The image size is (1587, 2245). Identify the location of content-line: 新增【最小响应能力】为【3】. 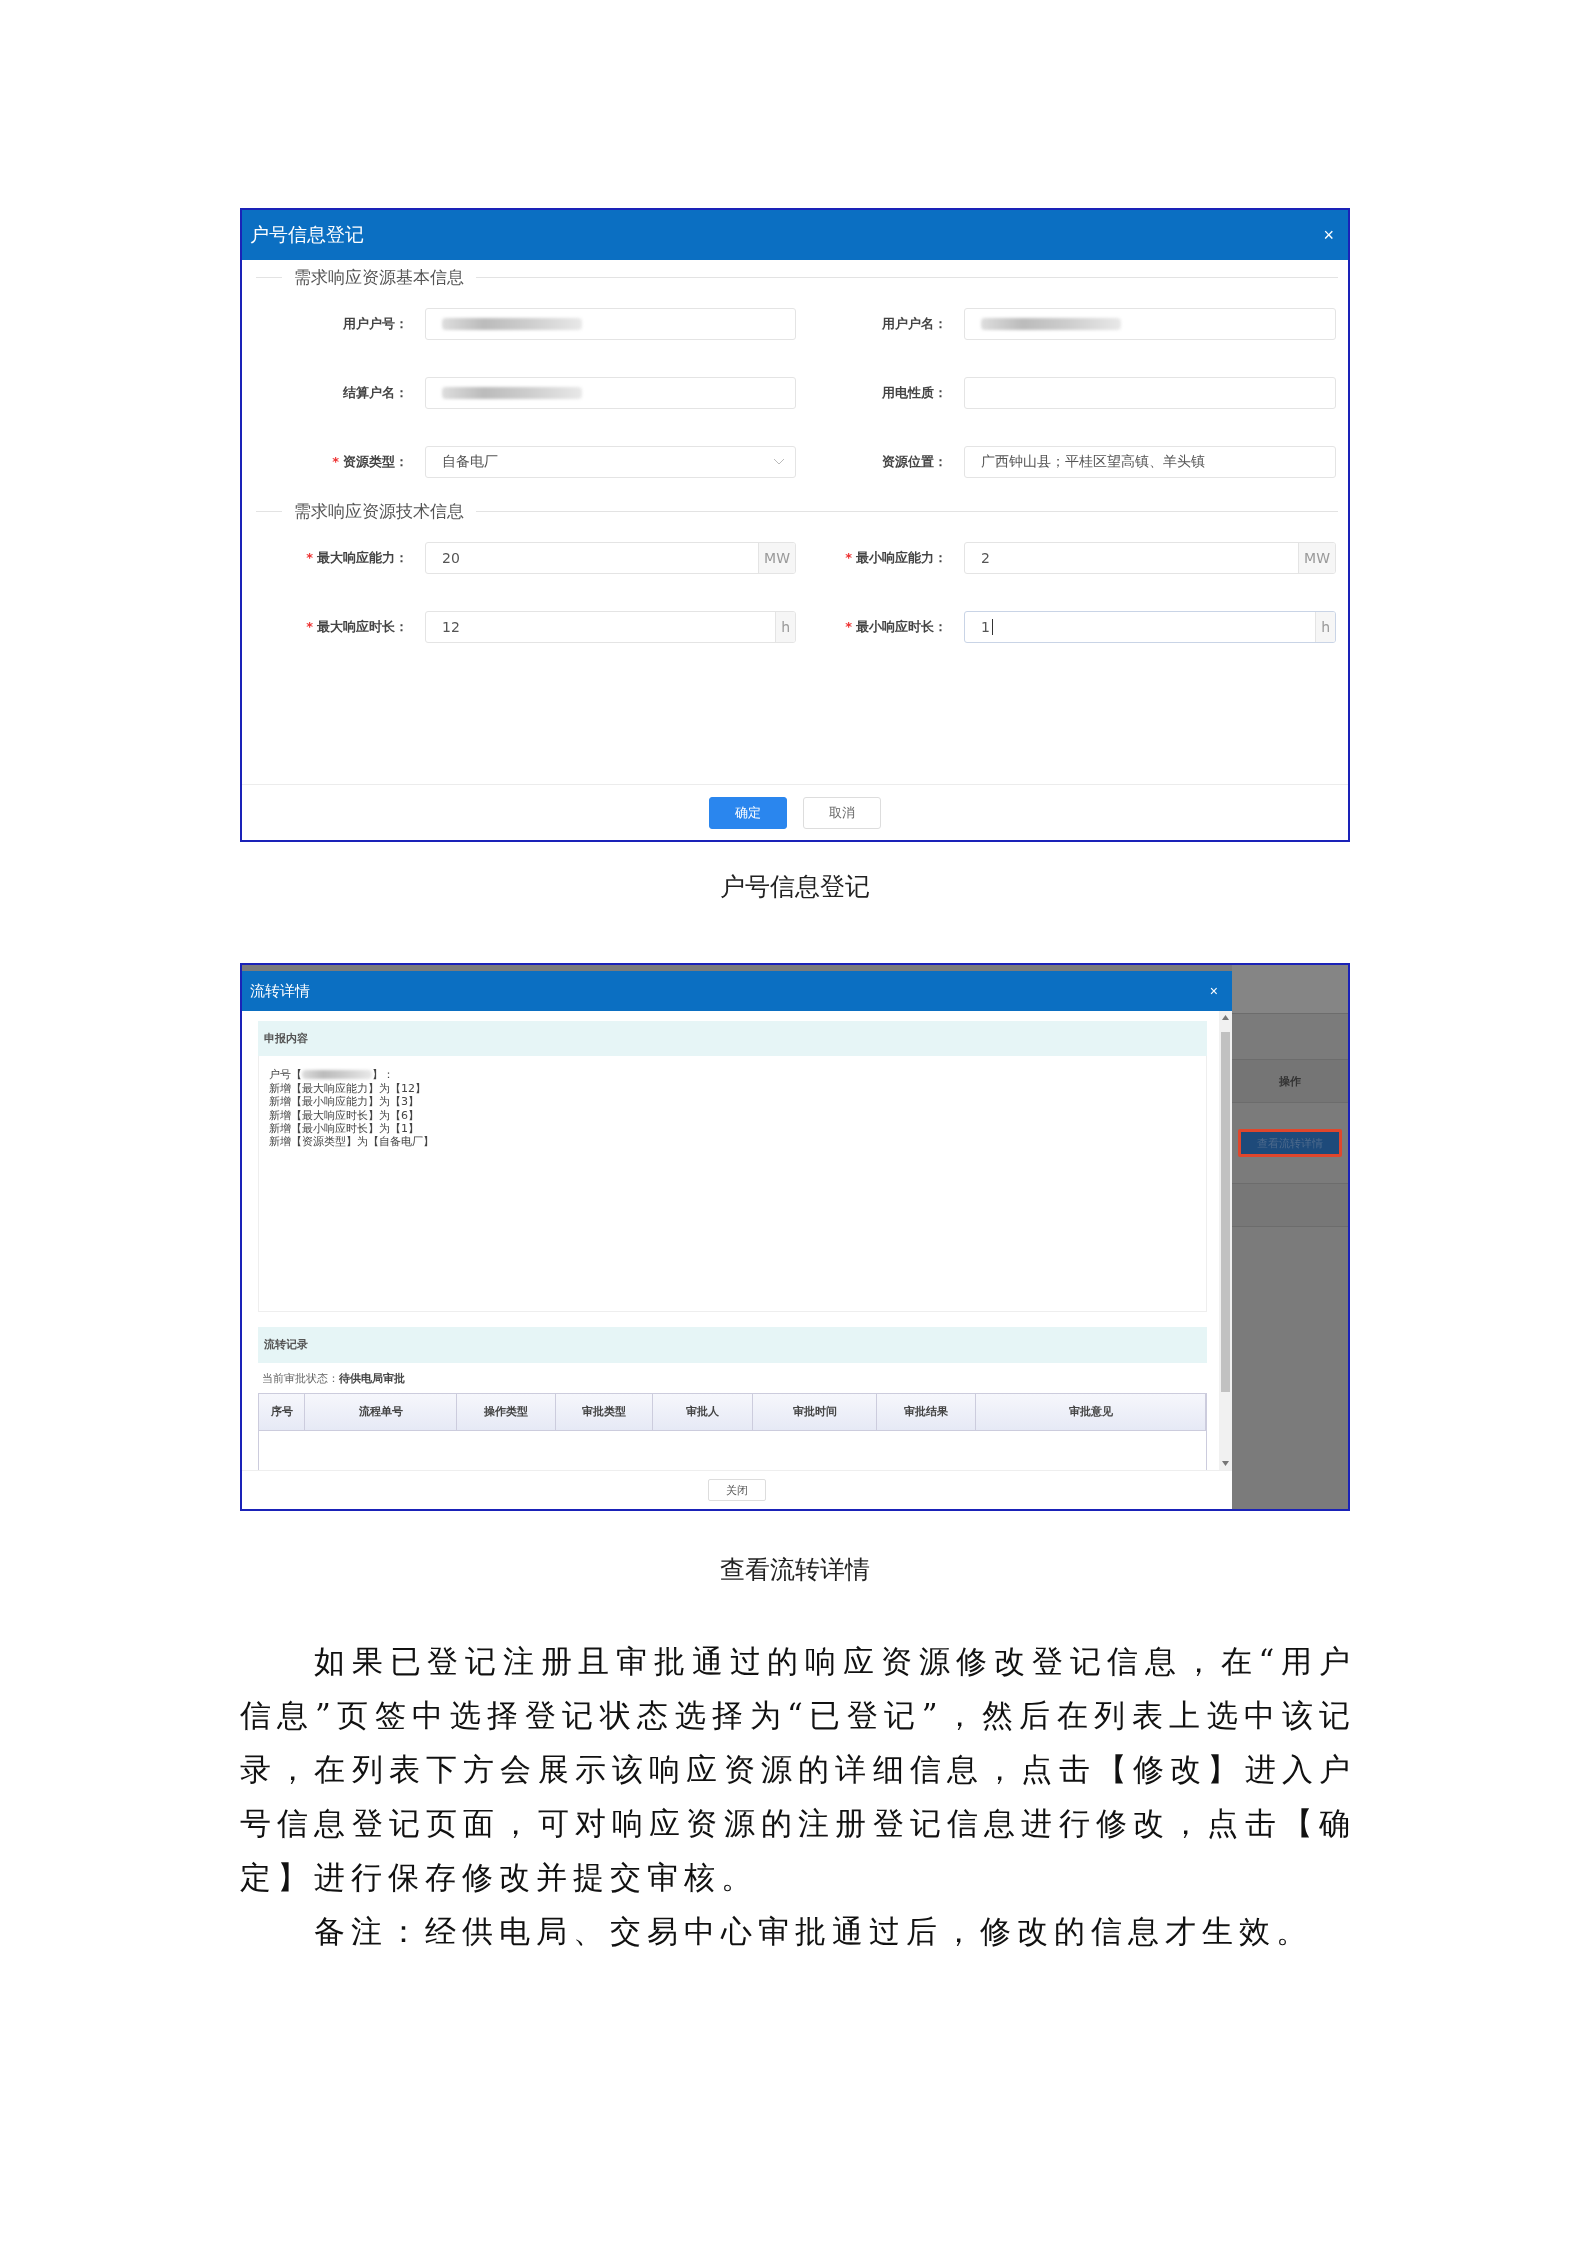
(344, 1102).